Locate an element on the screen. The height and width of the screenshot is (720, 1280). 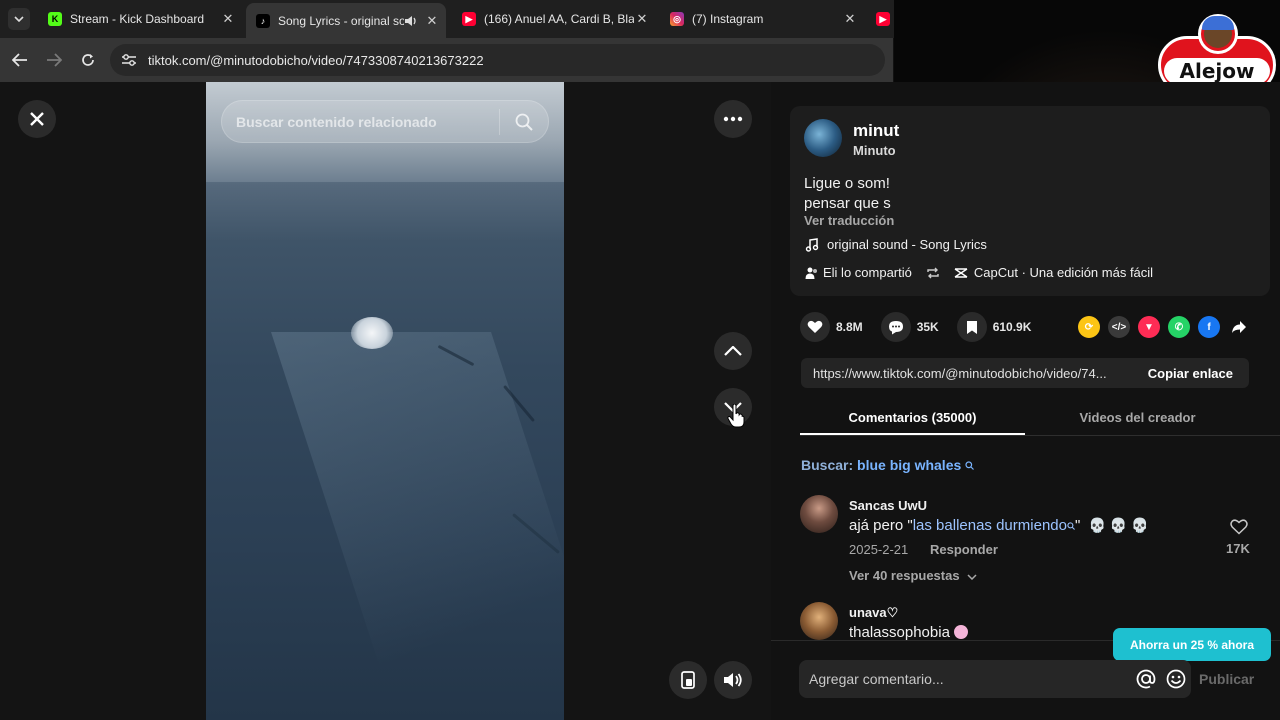
volume-button is located at coordinates (733, 680).